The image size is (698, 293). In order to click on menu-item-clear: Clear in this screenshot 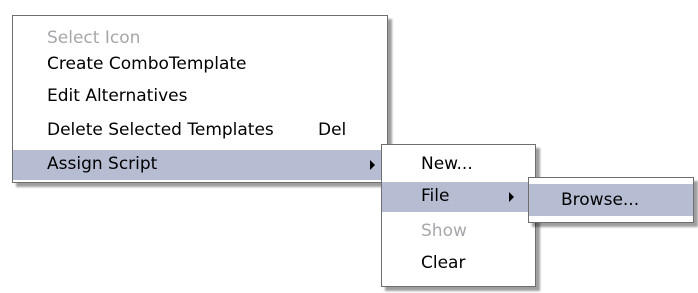, I will do `click(458, 263)`.